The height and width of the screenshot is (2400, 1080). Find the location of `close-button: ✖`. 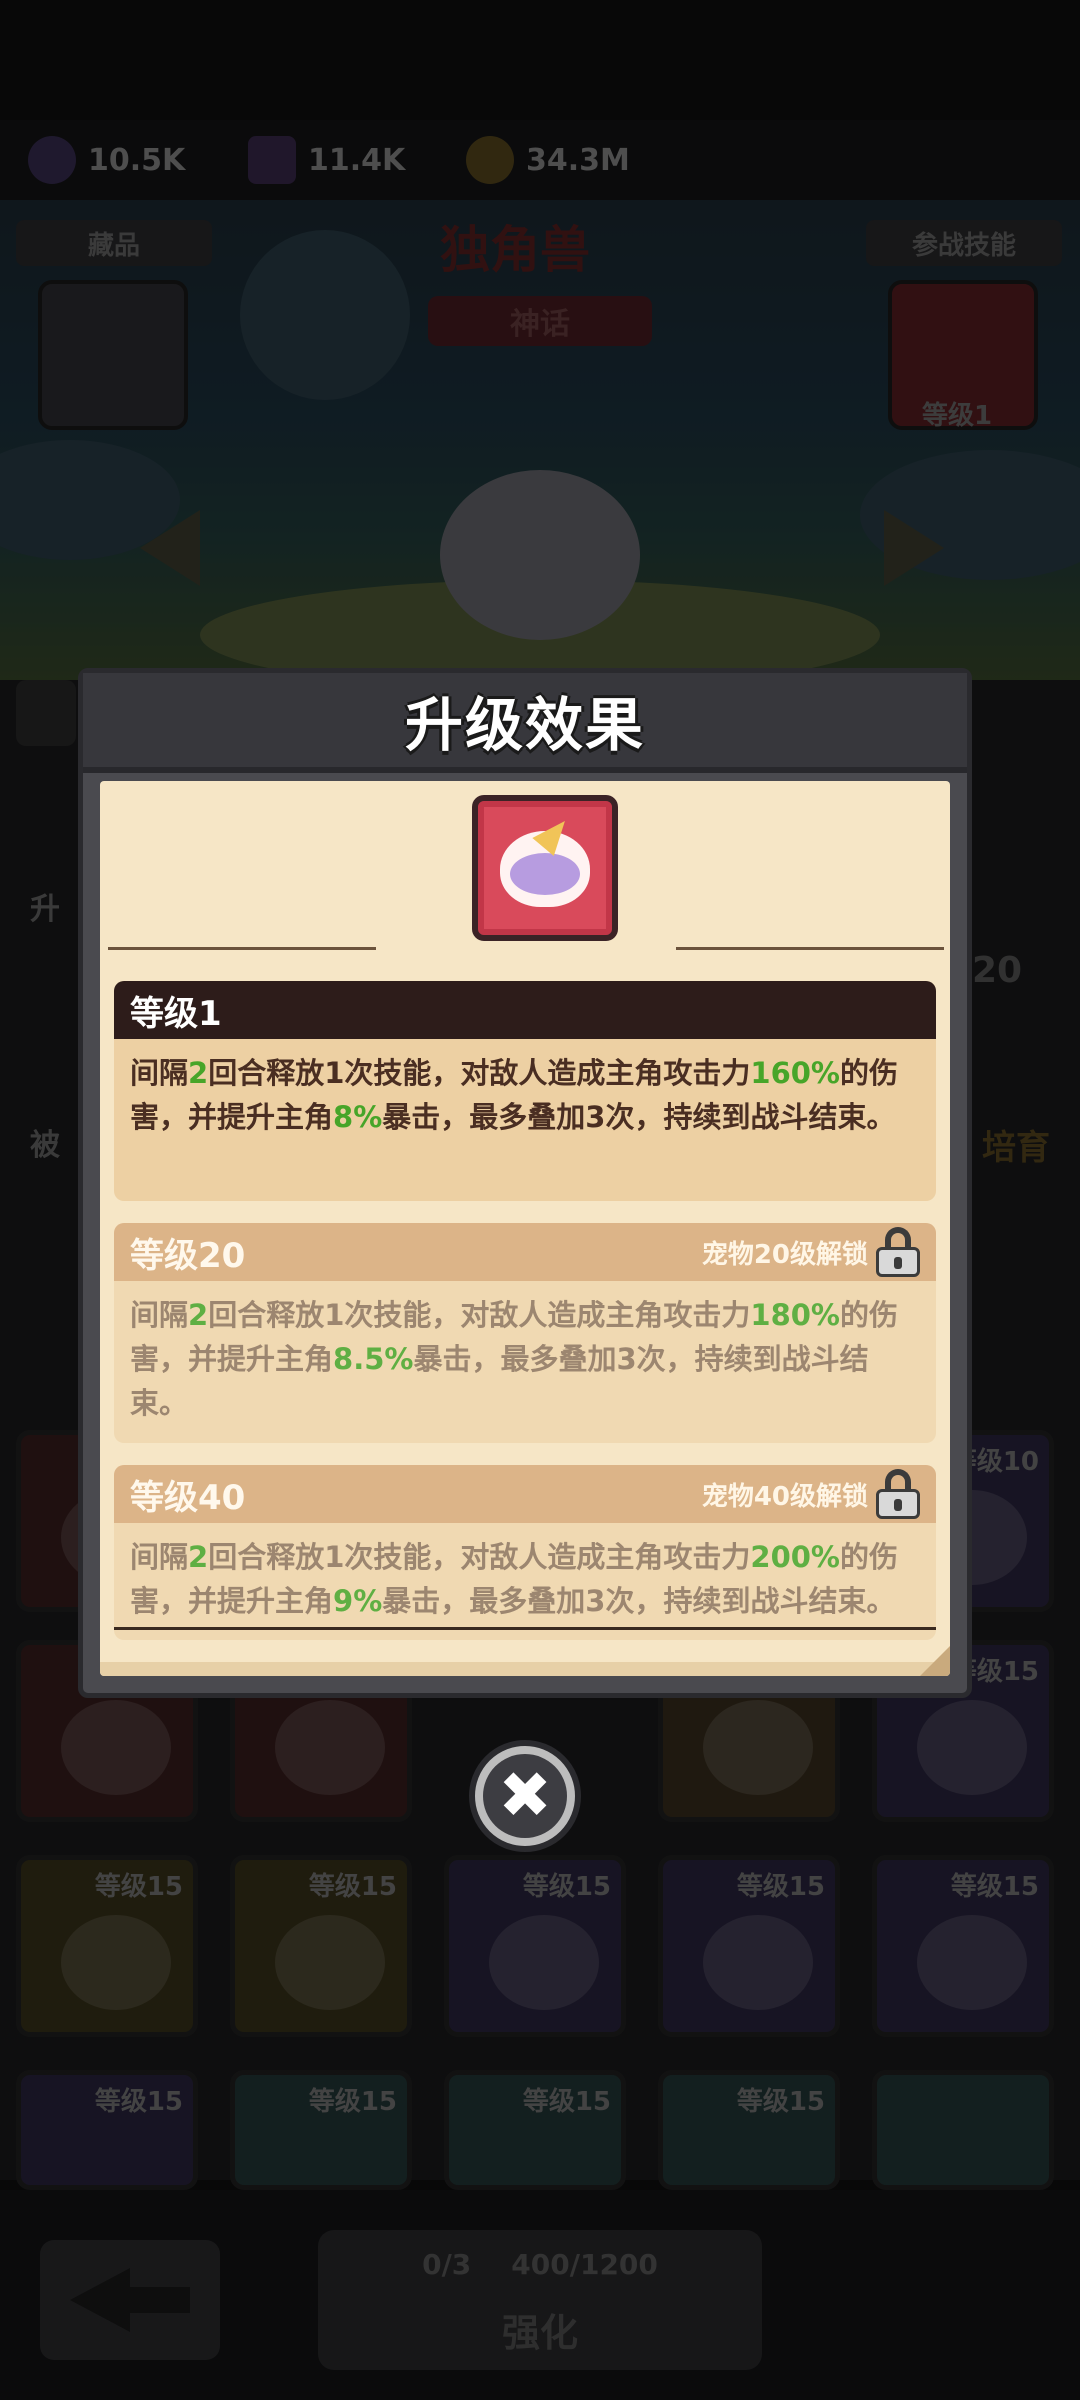

close-button: ✖ is located at coordinates (525, 1796).